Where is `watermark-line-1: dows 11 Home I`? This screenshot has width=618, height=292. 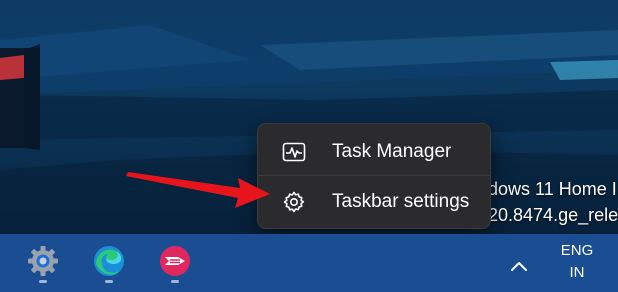
watermark-line-1: dows 11 Home I is located at coordinates (552, 189).